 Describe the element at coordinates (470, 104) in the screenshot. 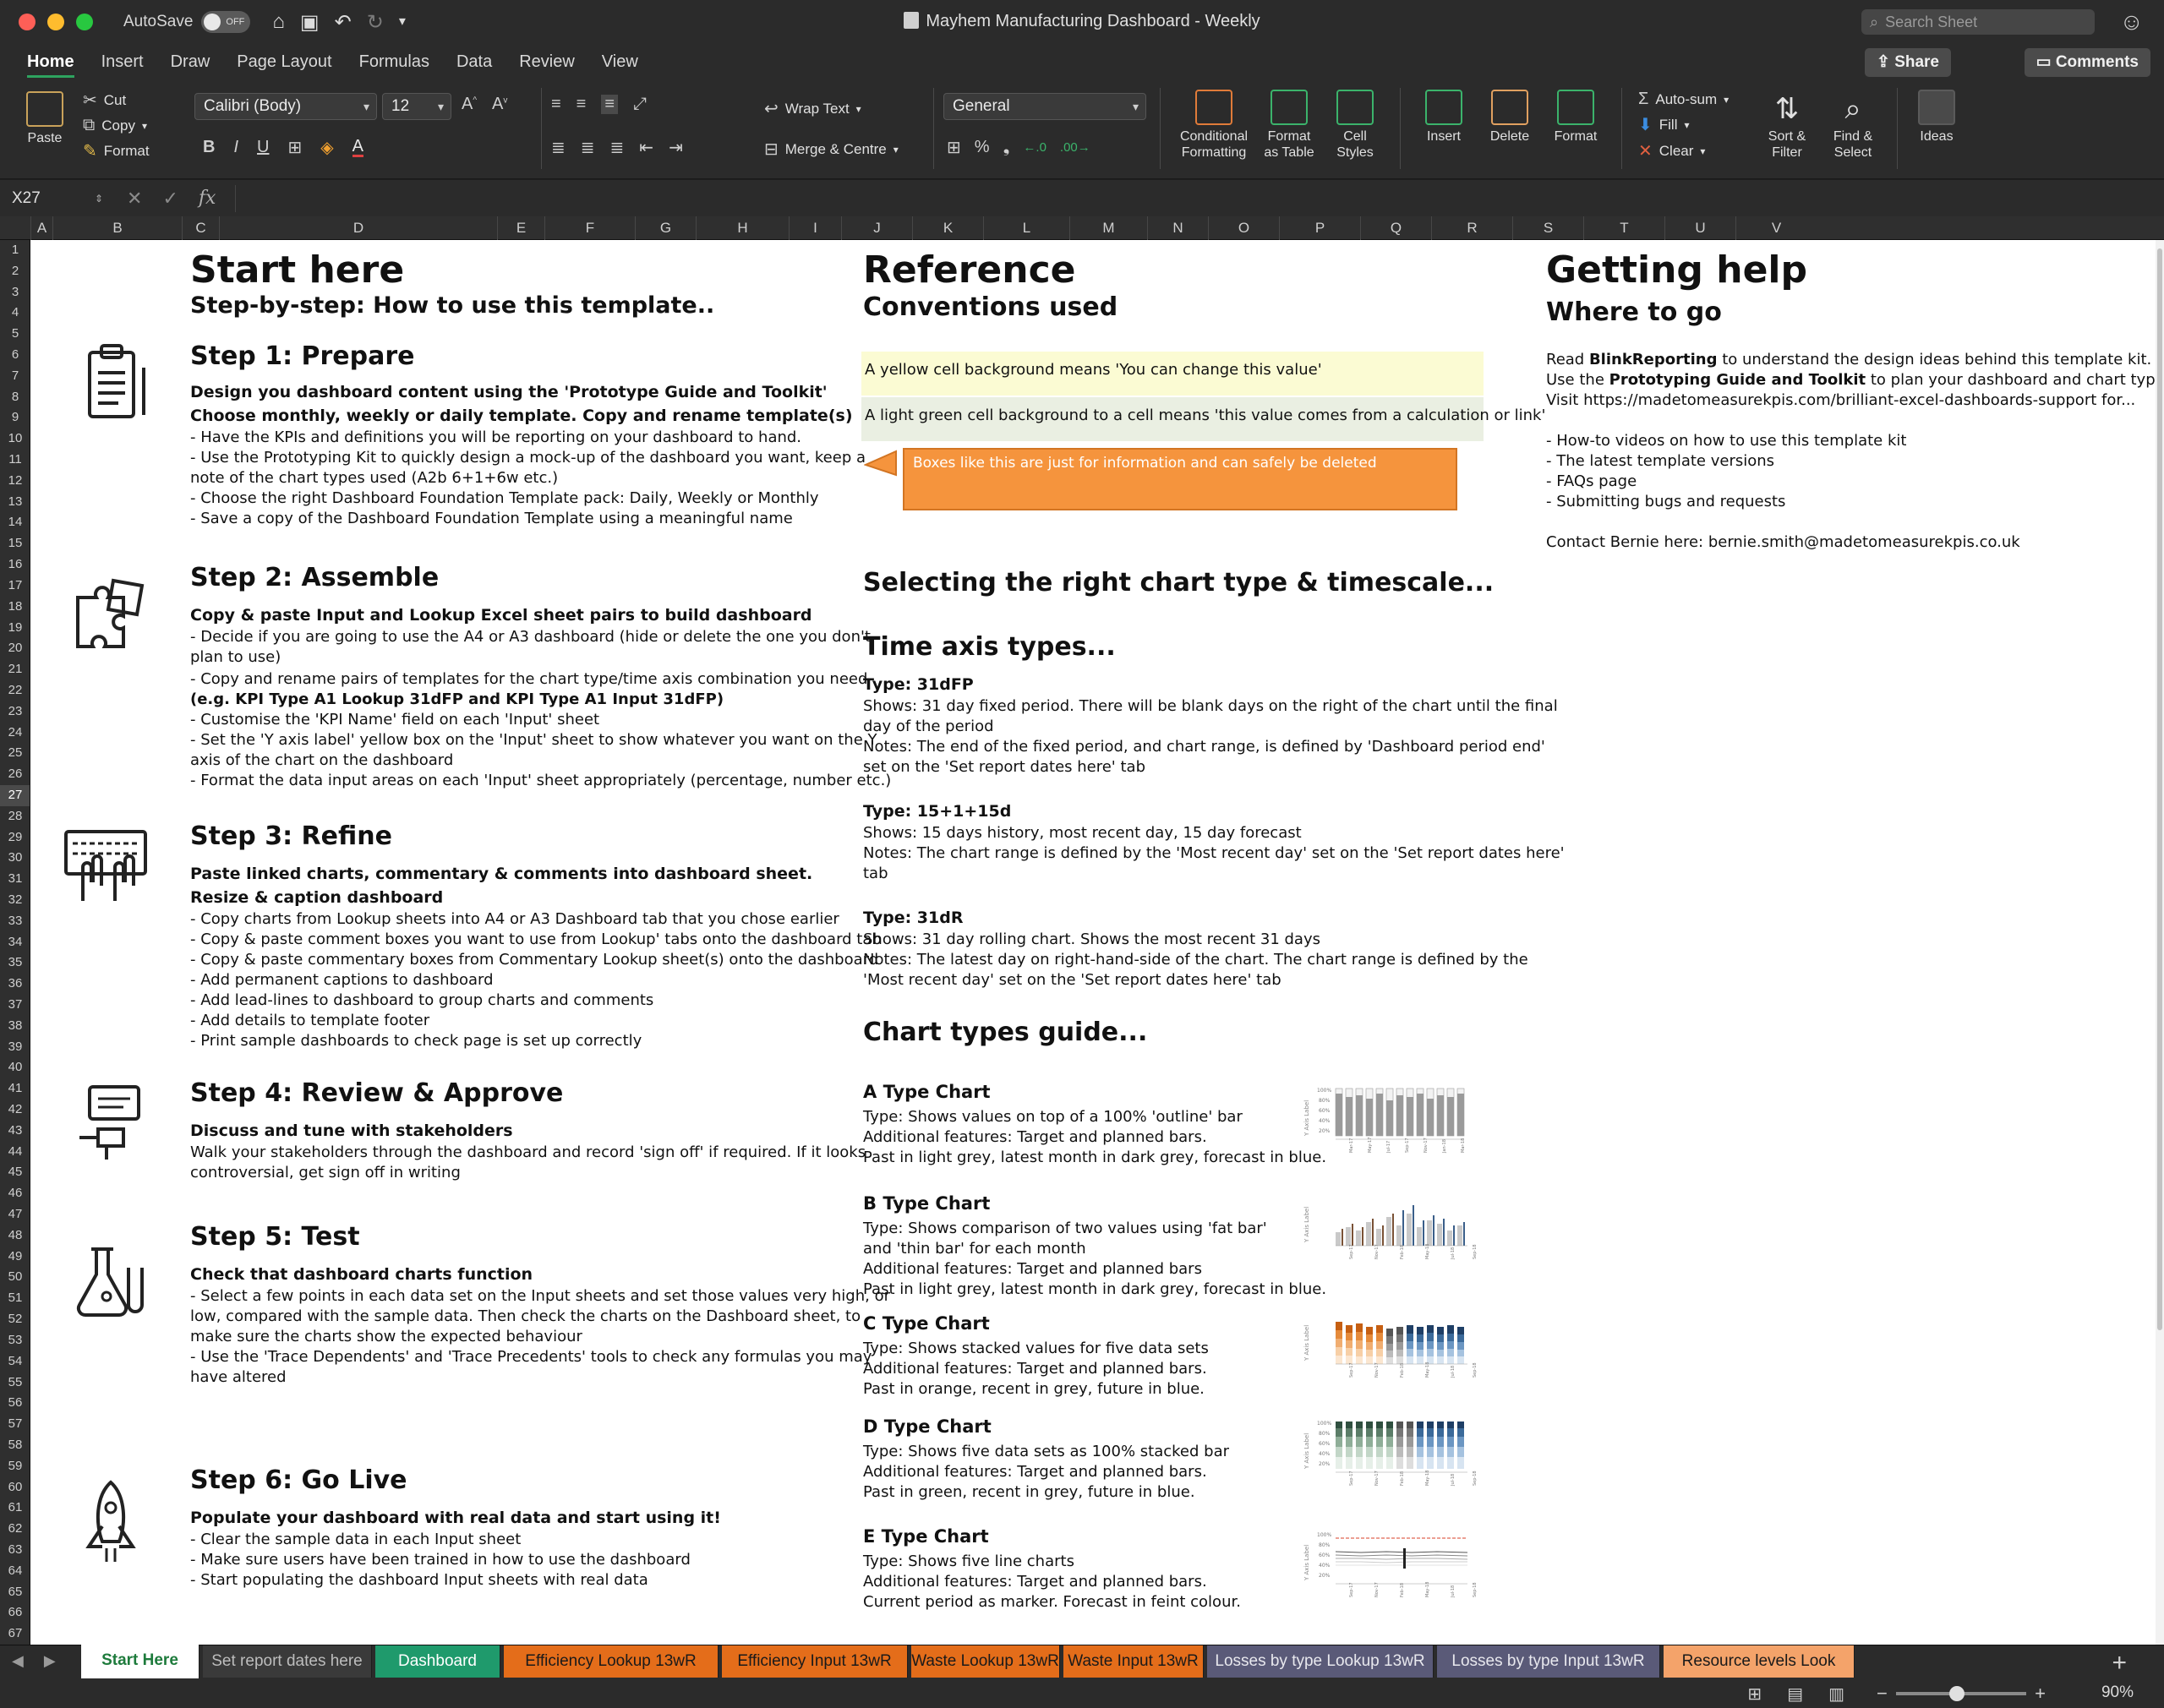

I see `increase-font-icon: A^` at that location.